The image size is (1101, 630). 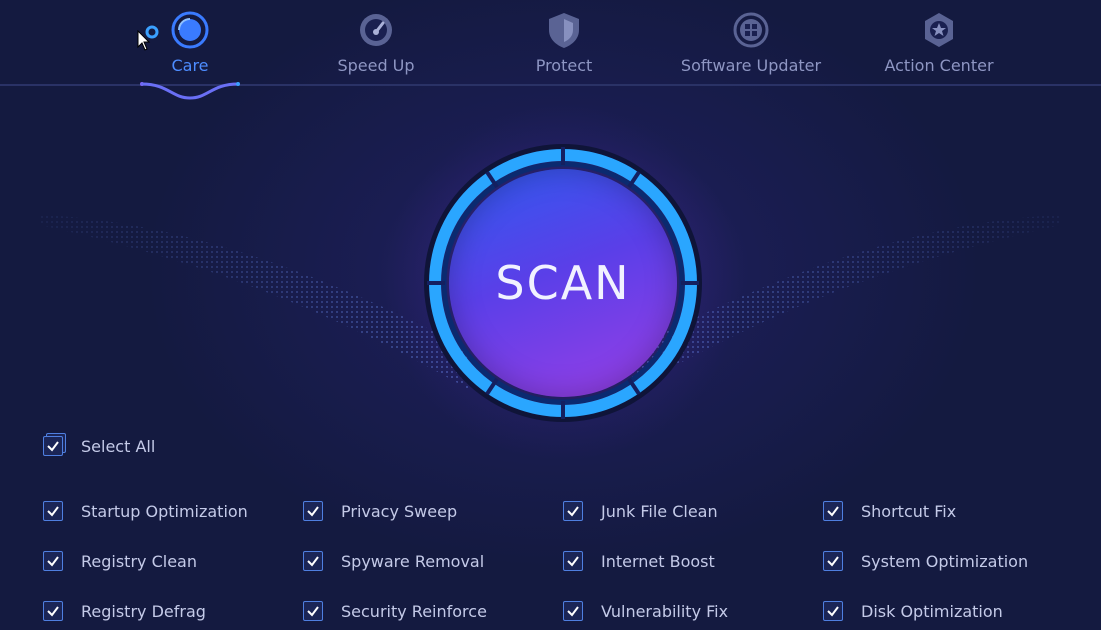 What do you see at coordinates (376, 30) in the screenshot?
I see `speedometer-icon` at bounding box center [376, 30].